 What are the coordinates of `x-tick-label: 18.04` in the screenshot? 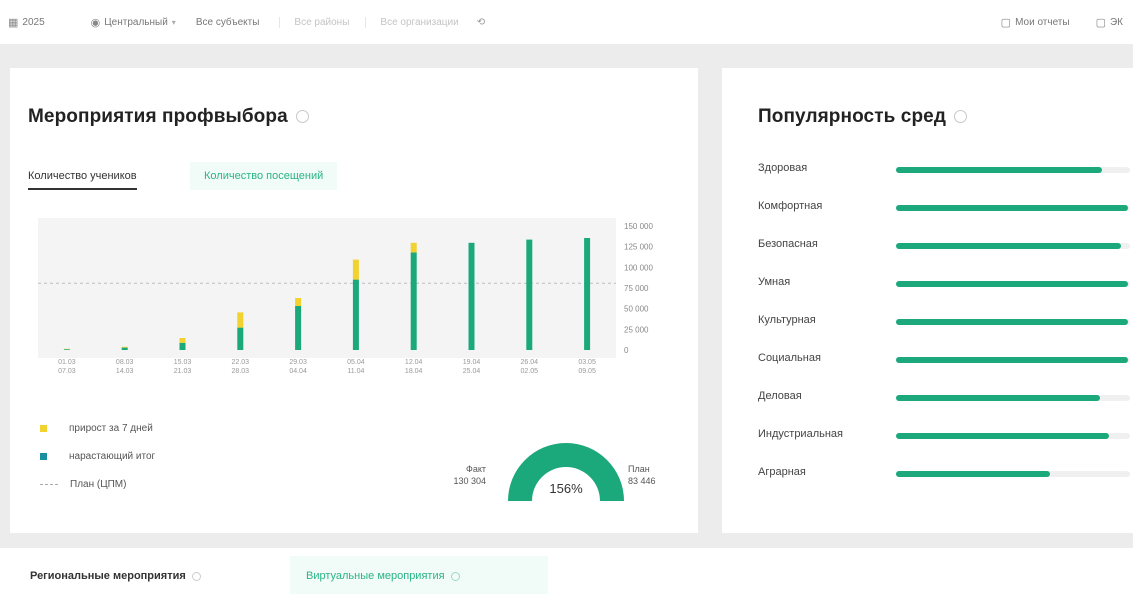 It's located at (414, 371).